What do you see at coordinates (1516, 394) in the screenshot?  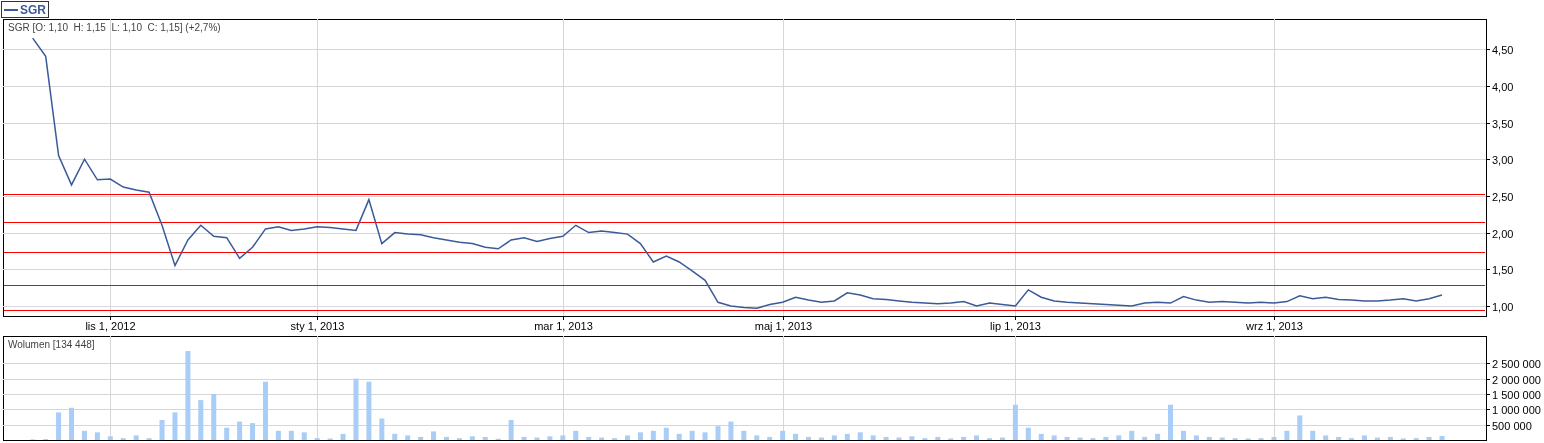 I see `axis-label: 1 500 000` at bounding box center [1516, 394].